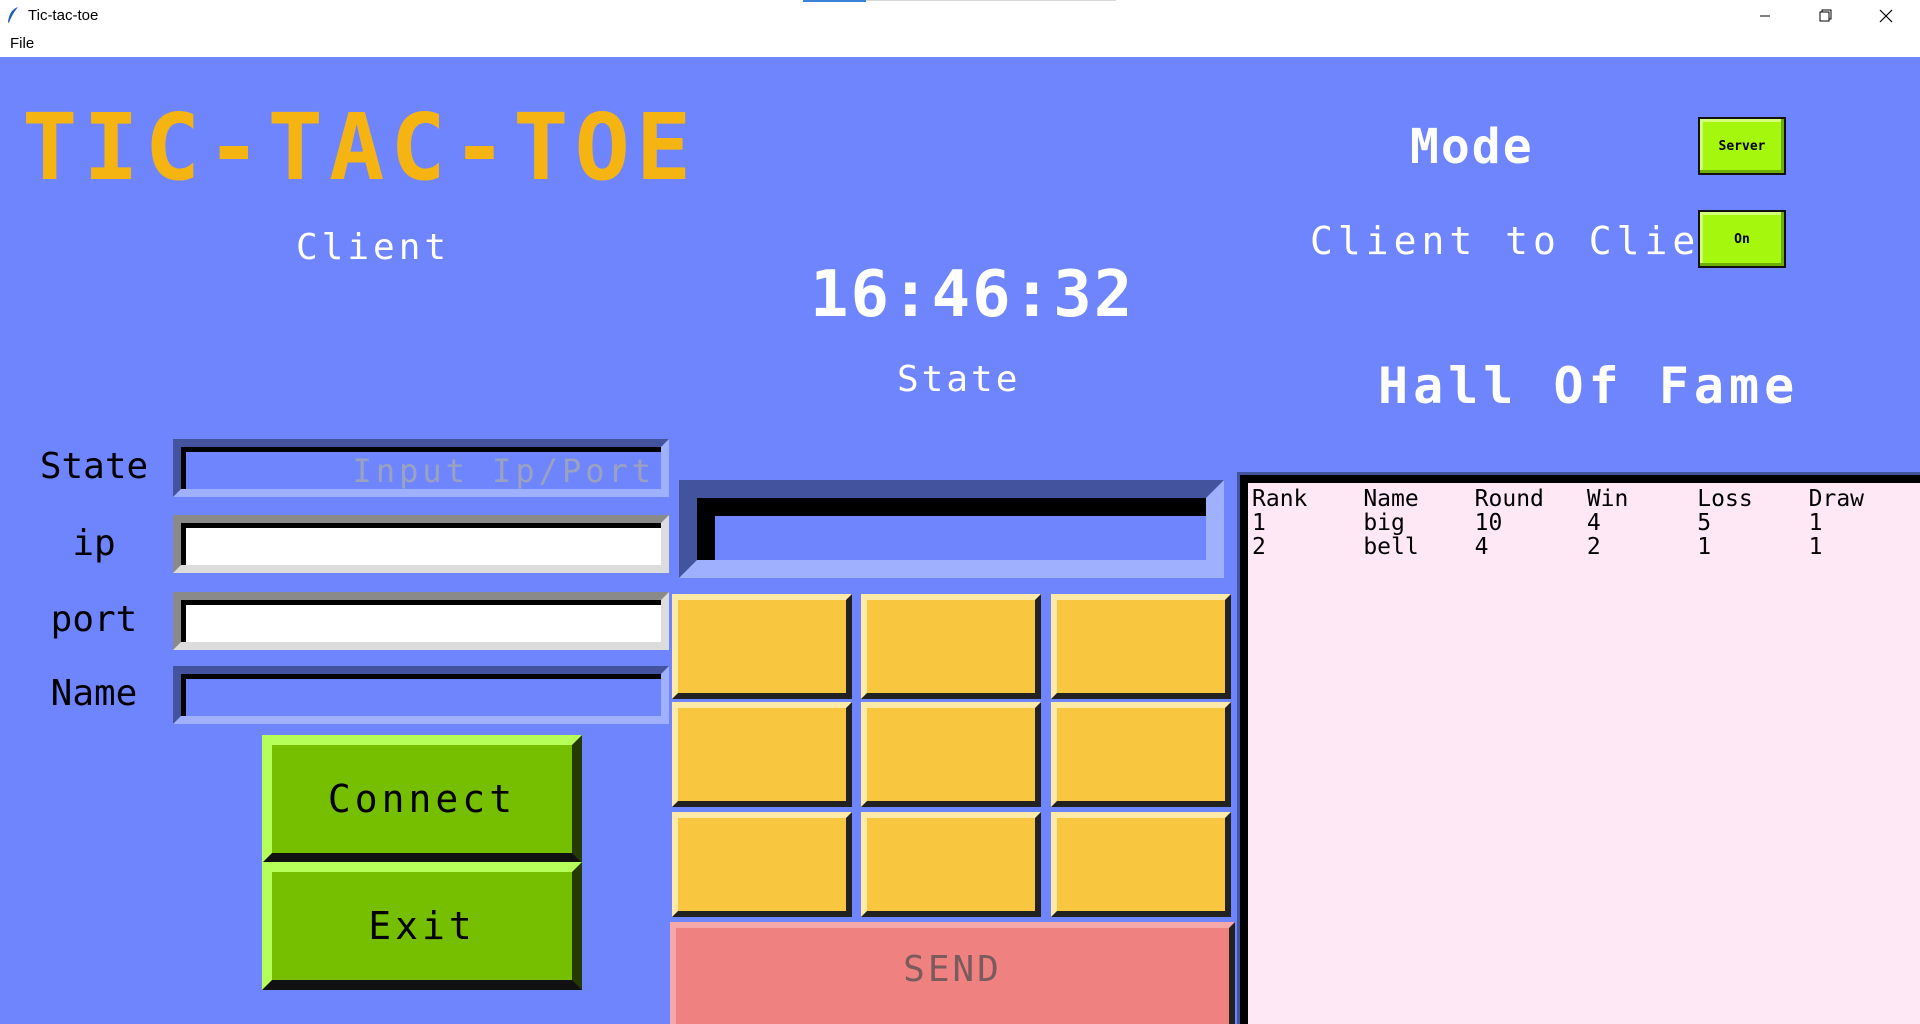  I want to click on client-to-client-label: Client to Client, so click(1533, 241).